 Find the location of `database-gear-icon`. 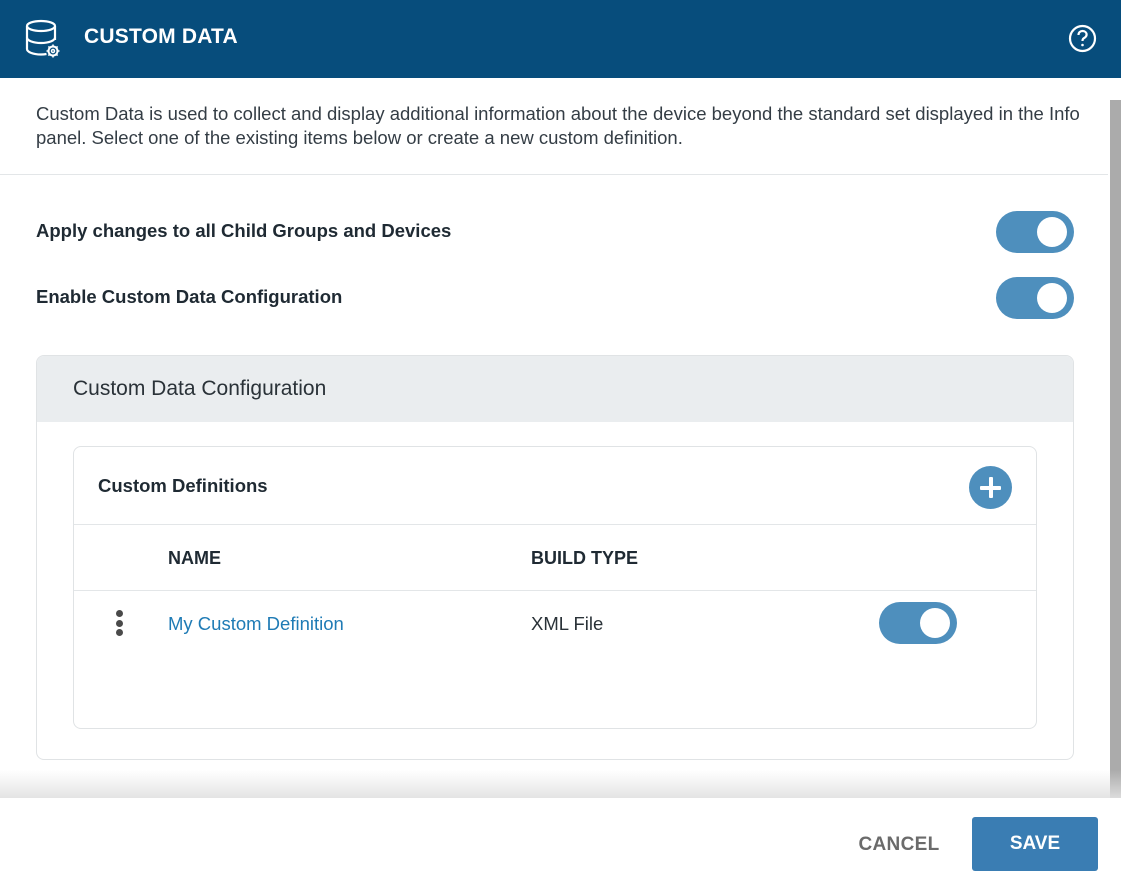

database-gear-icon is located at coordinates (42, 38).